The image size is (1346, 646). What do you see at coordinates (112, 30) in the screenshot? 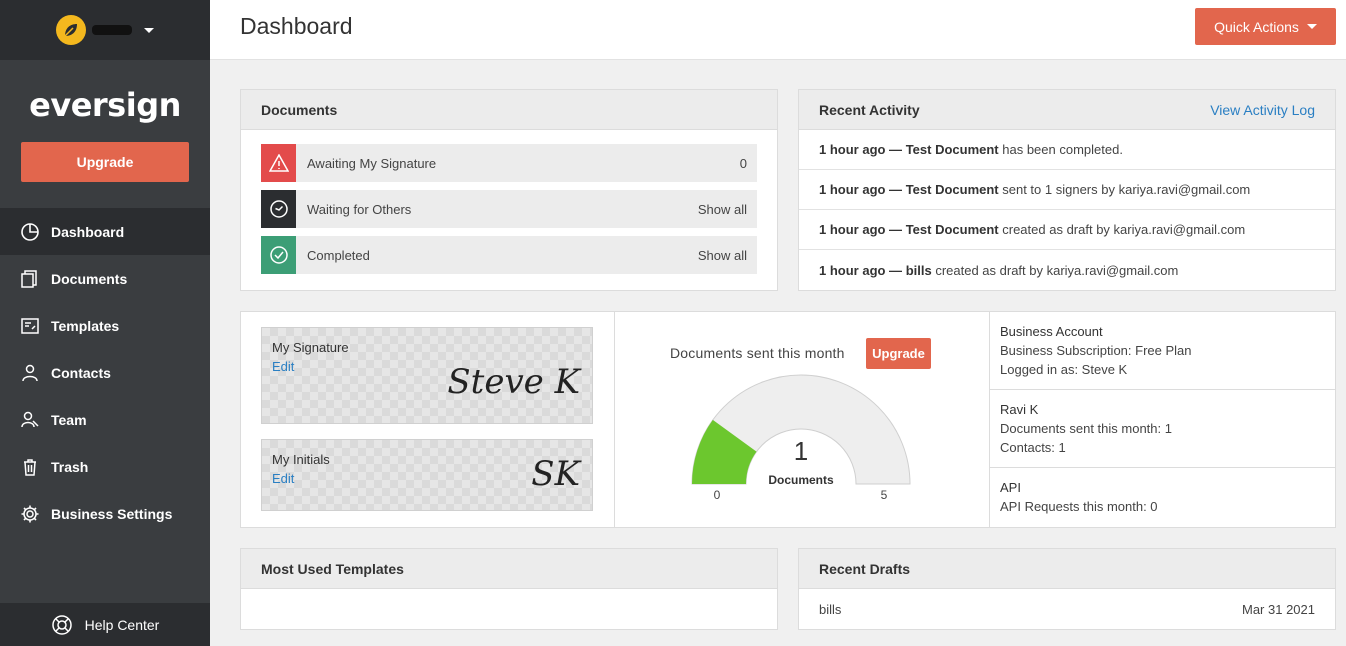
I see `account-name-redacted` at bounding box center [112, 30].